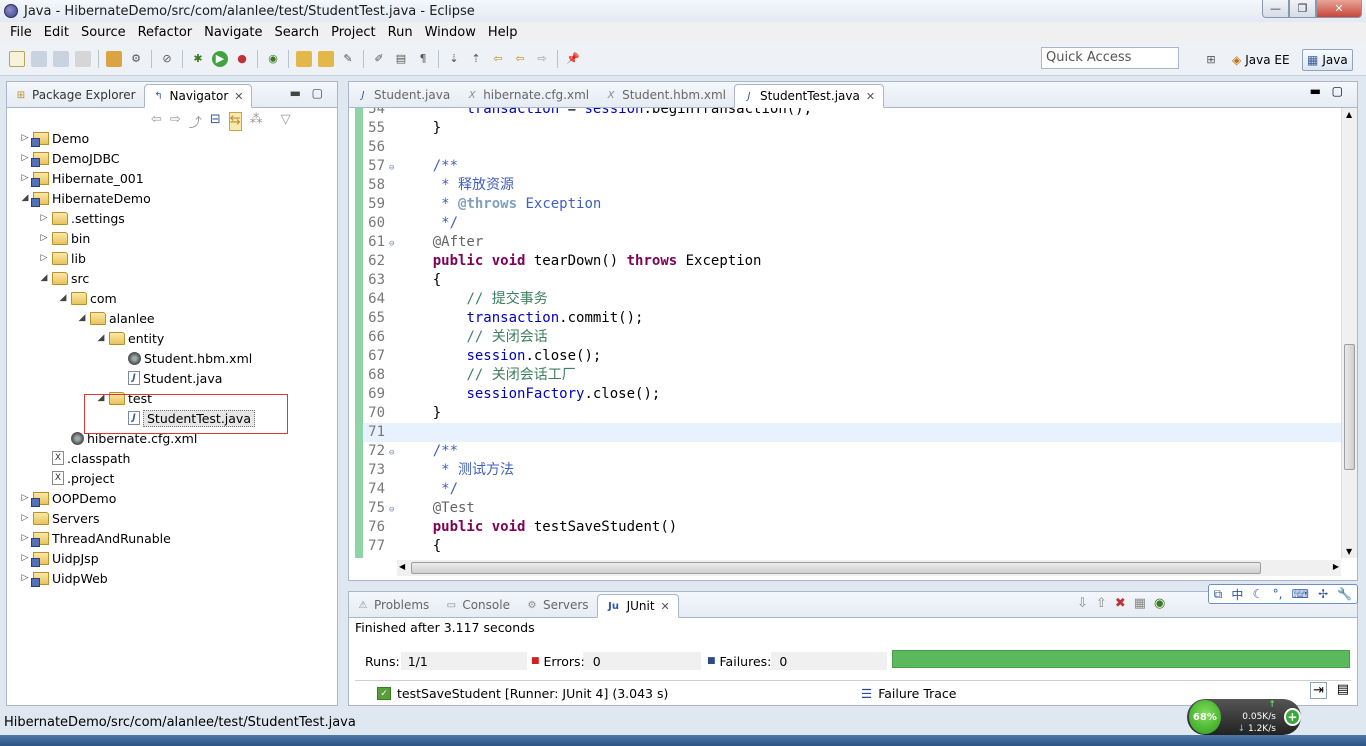 This screenshot has height=746, width=1366. What do you see at coordinates (527, 95) in the screenshot?
I see `editor-tab: Xhibernate.cfg.xml` at bounding box center [527, 95].